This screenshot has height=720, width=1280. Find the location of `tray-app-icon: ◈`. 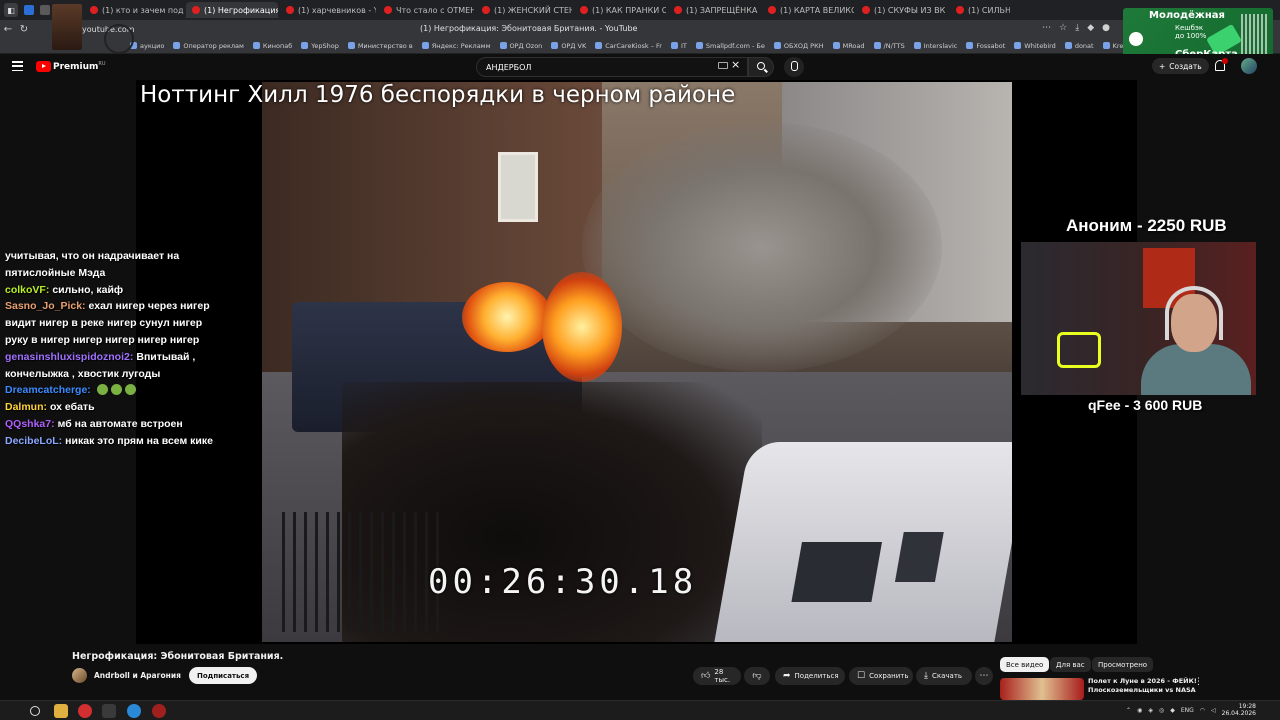

tray-app-icon: ◈ is located at coordinates (1150, 710).